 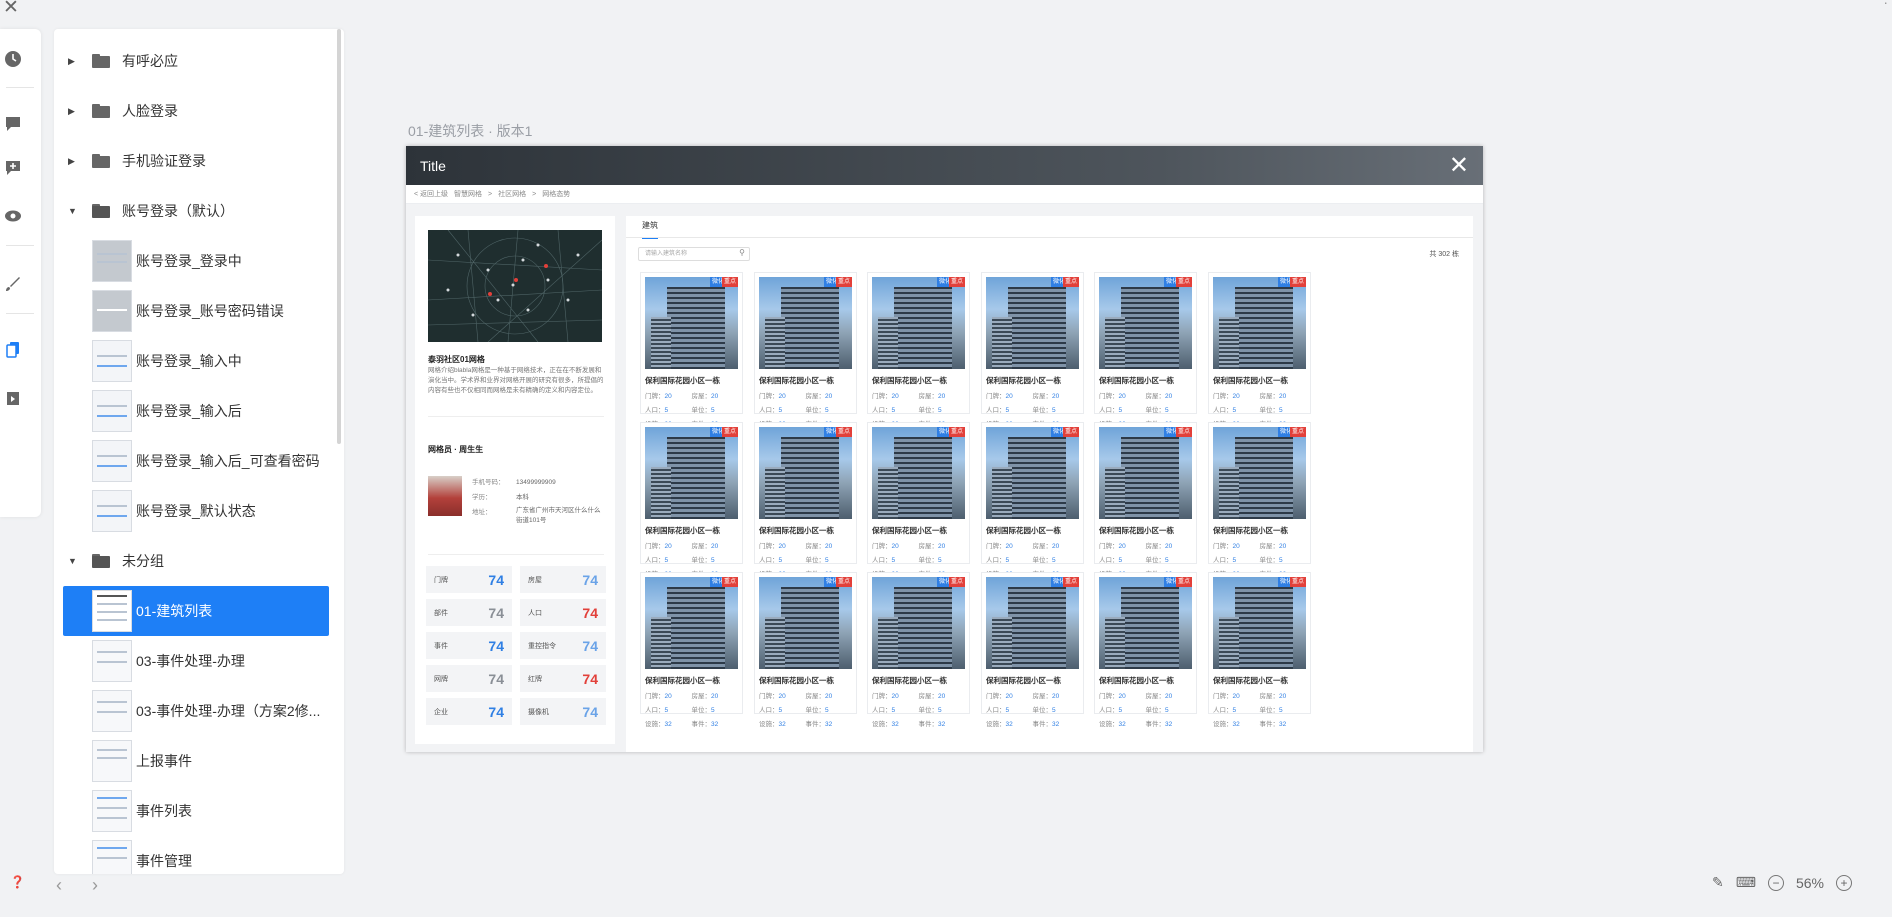 What do you see at coordinates (192, 61) in the screenshot?
I see `tree-folder-0: ▶ 有呼必应` at bounding box center [192, 61].